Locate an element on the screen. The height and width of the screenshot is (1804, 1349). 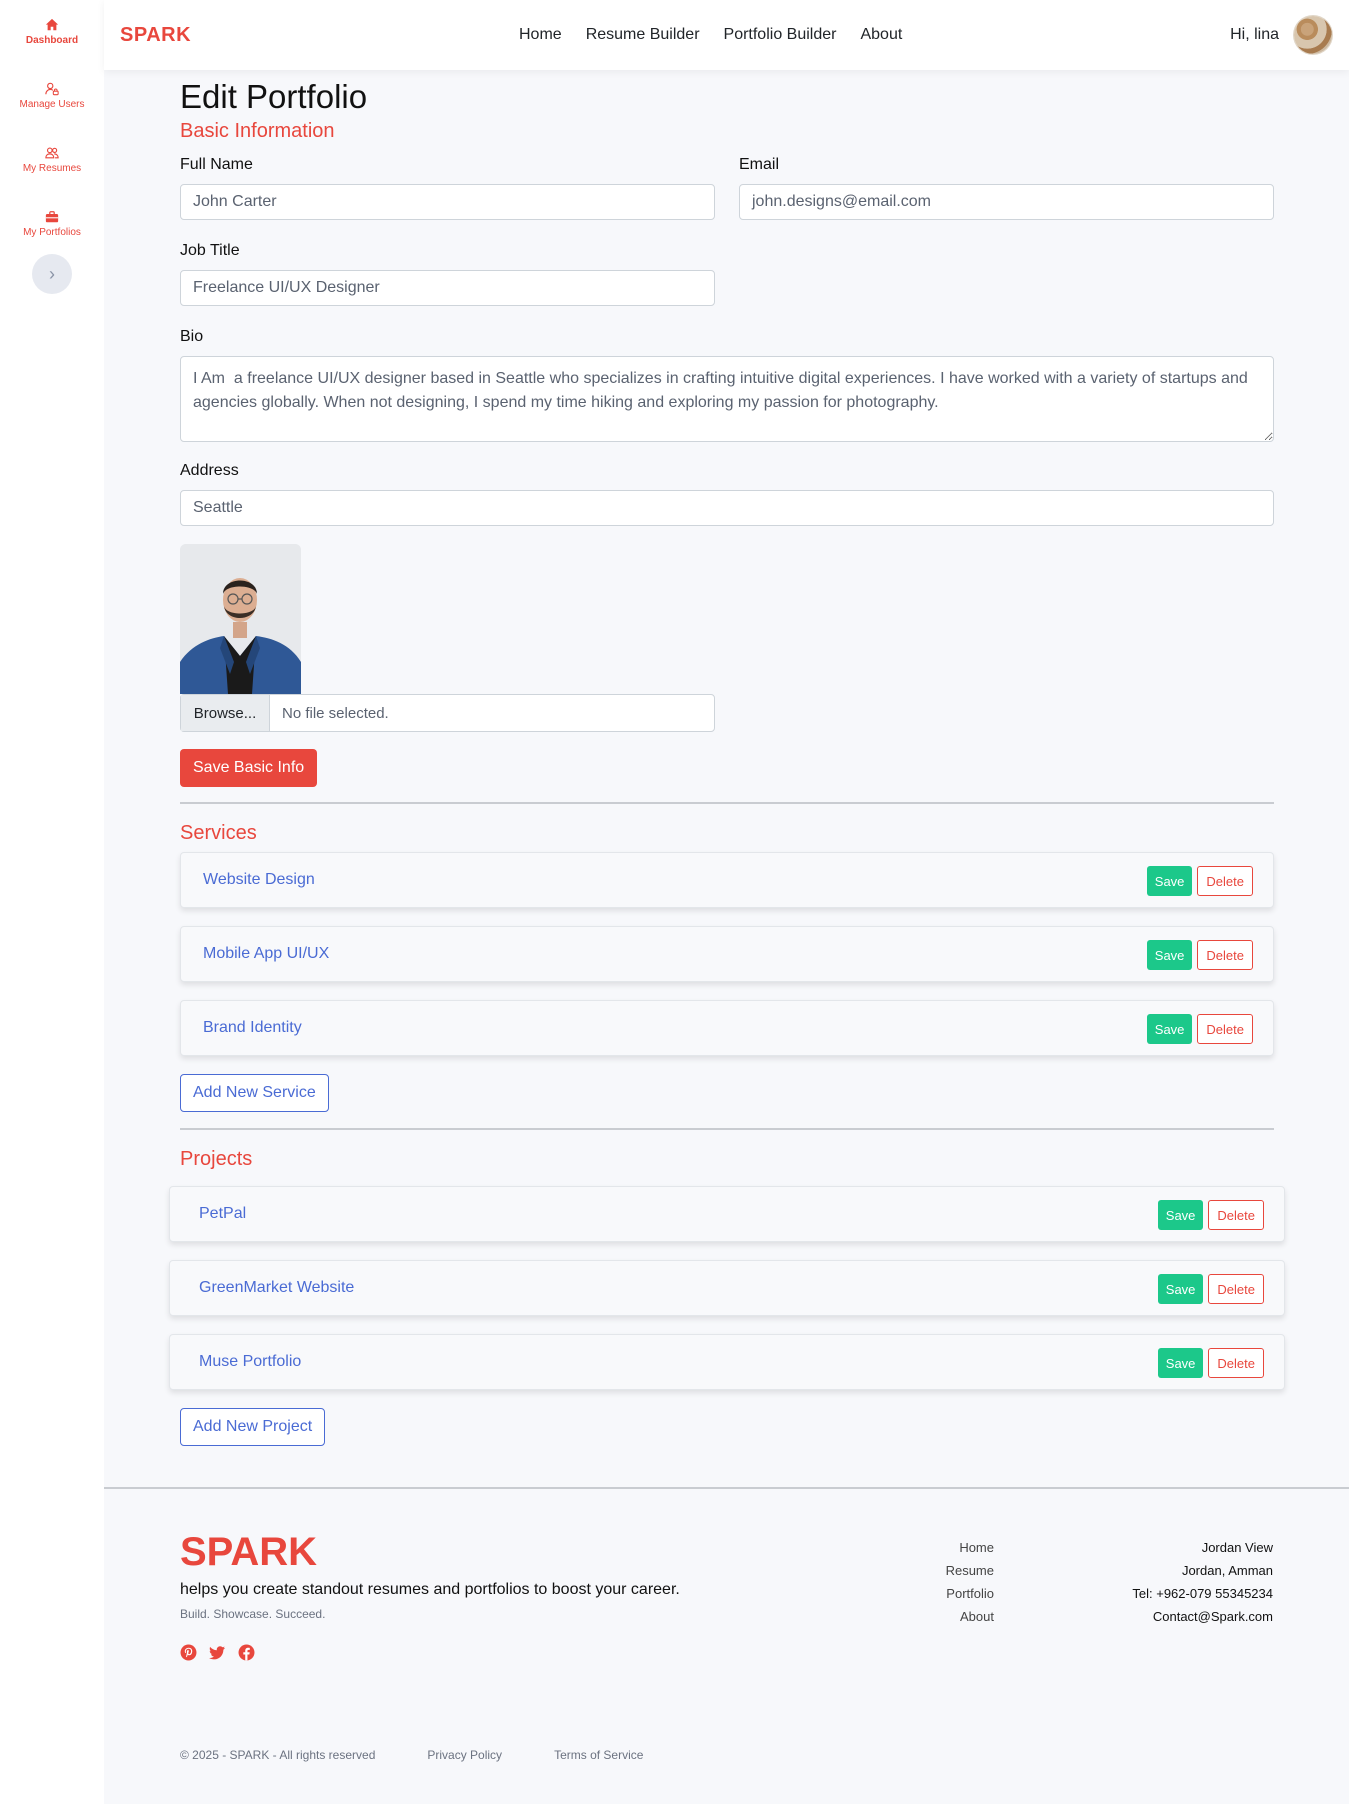
home-icon is located at coordinates (52, 24).